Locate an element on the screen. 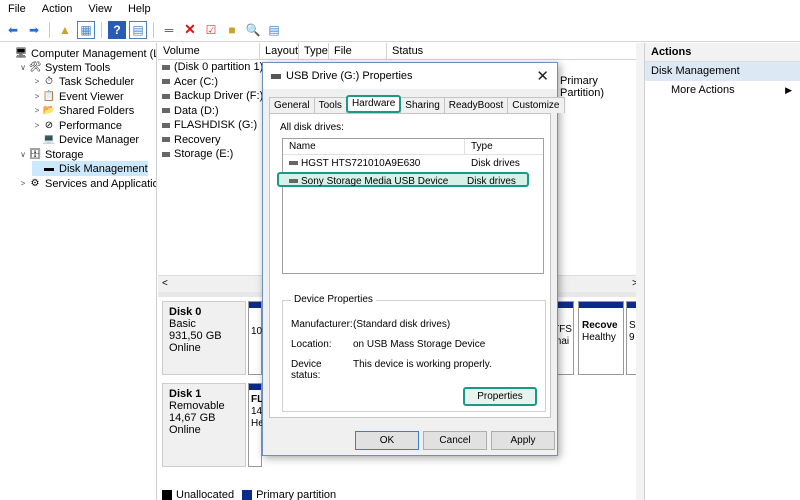 The width and height of the screenshot is (800, 500). disk-0-name: Disk 0 is located at coordinates (185, 312).